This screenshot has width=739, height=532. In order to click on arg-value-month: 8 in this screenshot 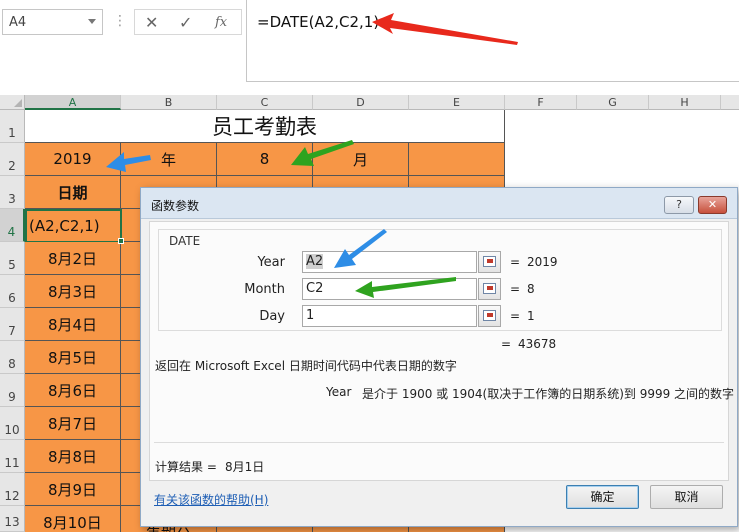, I will do `click(531, 289)`.